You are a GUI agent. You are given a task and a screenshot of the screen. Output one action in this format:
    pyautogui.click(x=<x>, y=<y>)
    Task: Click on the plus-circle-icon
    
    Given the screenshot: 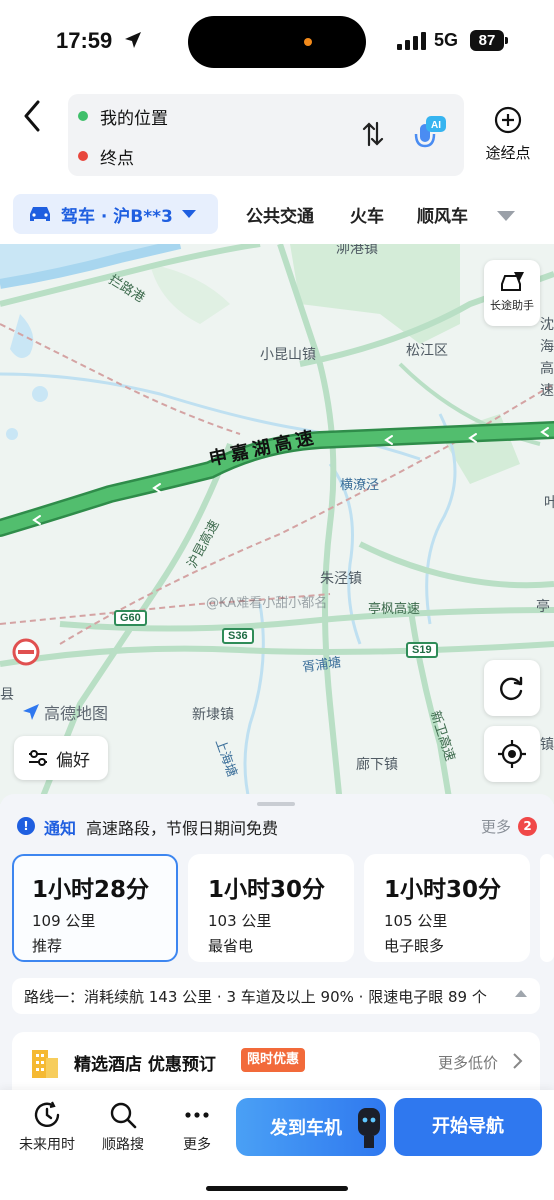 What is the action you would take?
    pyautogui.click(x=508, y=120)
    